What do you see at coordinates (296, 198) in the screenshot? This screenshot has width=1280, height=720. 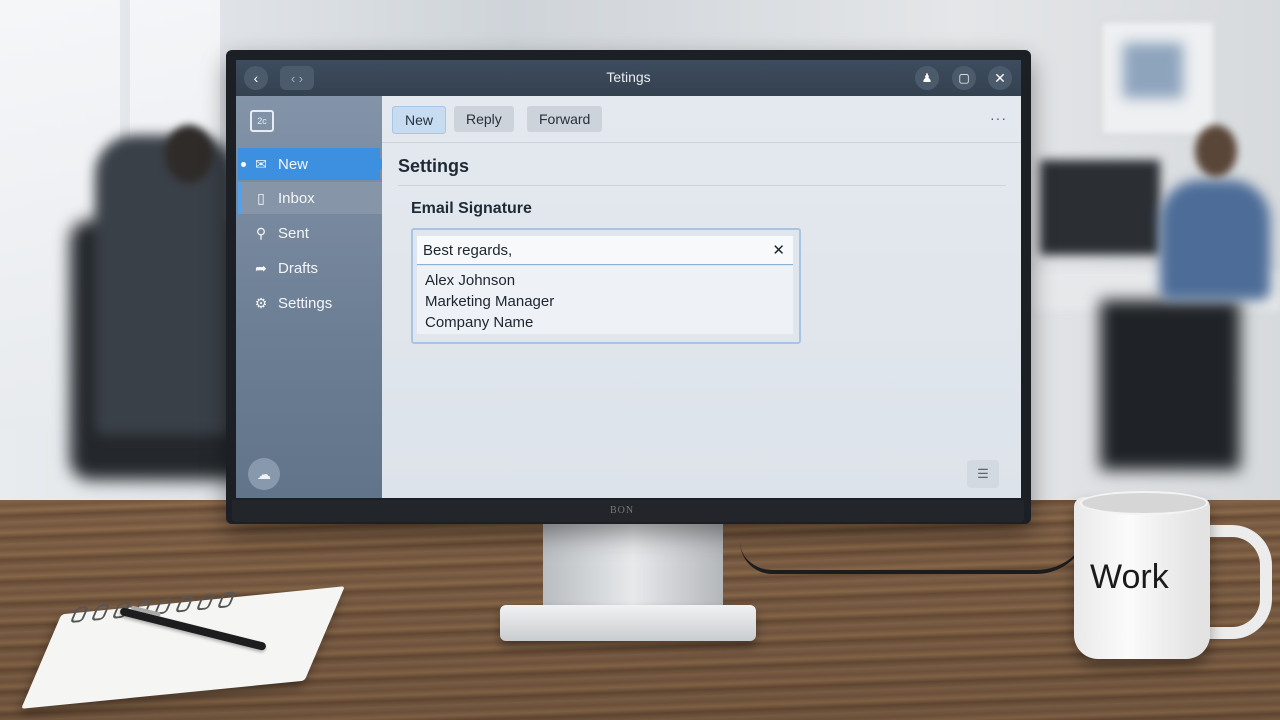 I see `sidebar-item-label: Inbox` at bounding box center [296, 198].